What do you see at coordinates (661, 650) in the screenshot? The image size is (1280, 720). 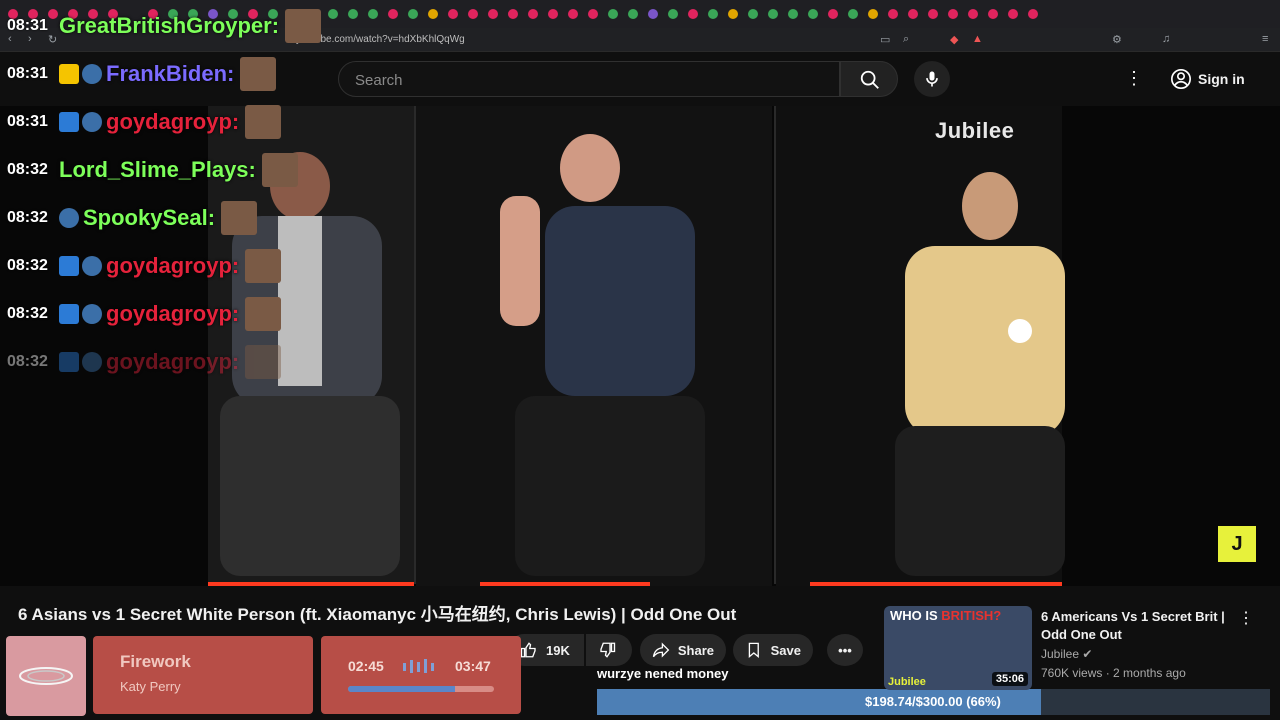 I see `share-icon` at bounding box center [661, 650].